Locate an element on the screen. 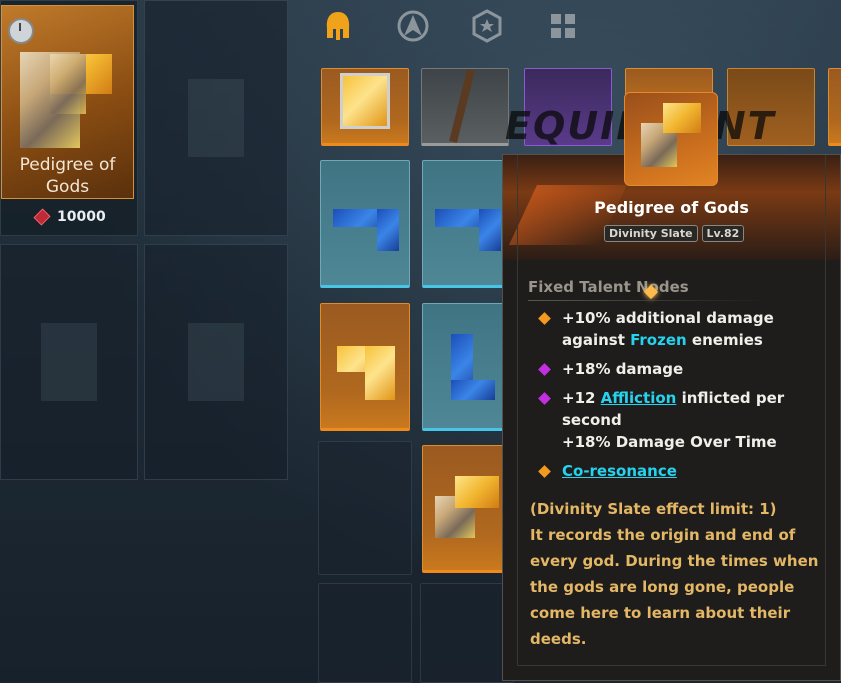 The width and height of the screenshot is (841, 683). star-shield-icon is located at coordinates (487, 26).